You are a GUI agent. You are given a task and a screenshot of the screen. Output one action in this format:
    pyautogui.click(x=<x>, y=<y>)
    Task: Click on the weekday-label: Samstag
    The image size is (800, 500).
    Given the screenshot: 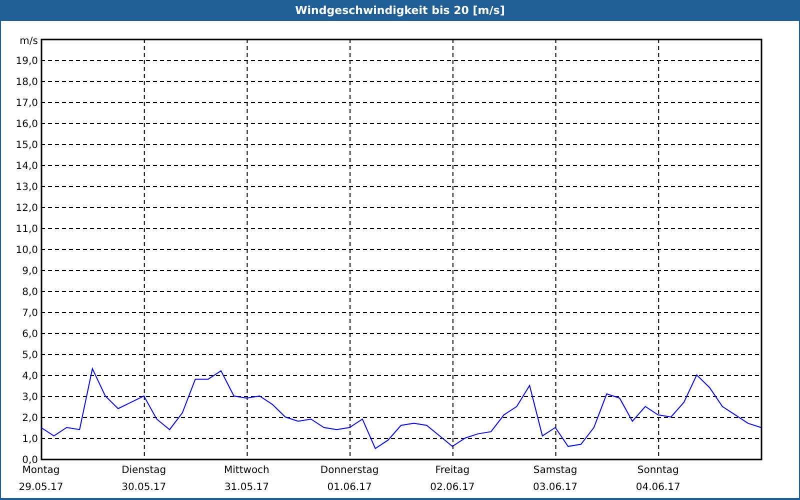 What is the action you would take?
    pyautogui.click(x=555, y=470)
    